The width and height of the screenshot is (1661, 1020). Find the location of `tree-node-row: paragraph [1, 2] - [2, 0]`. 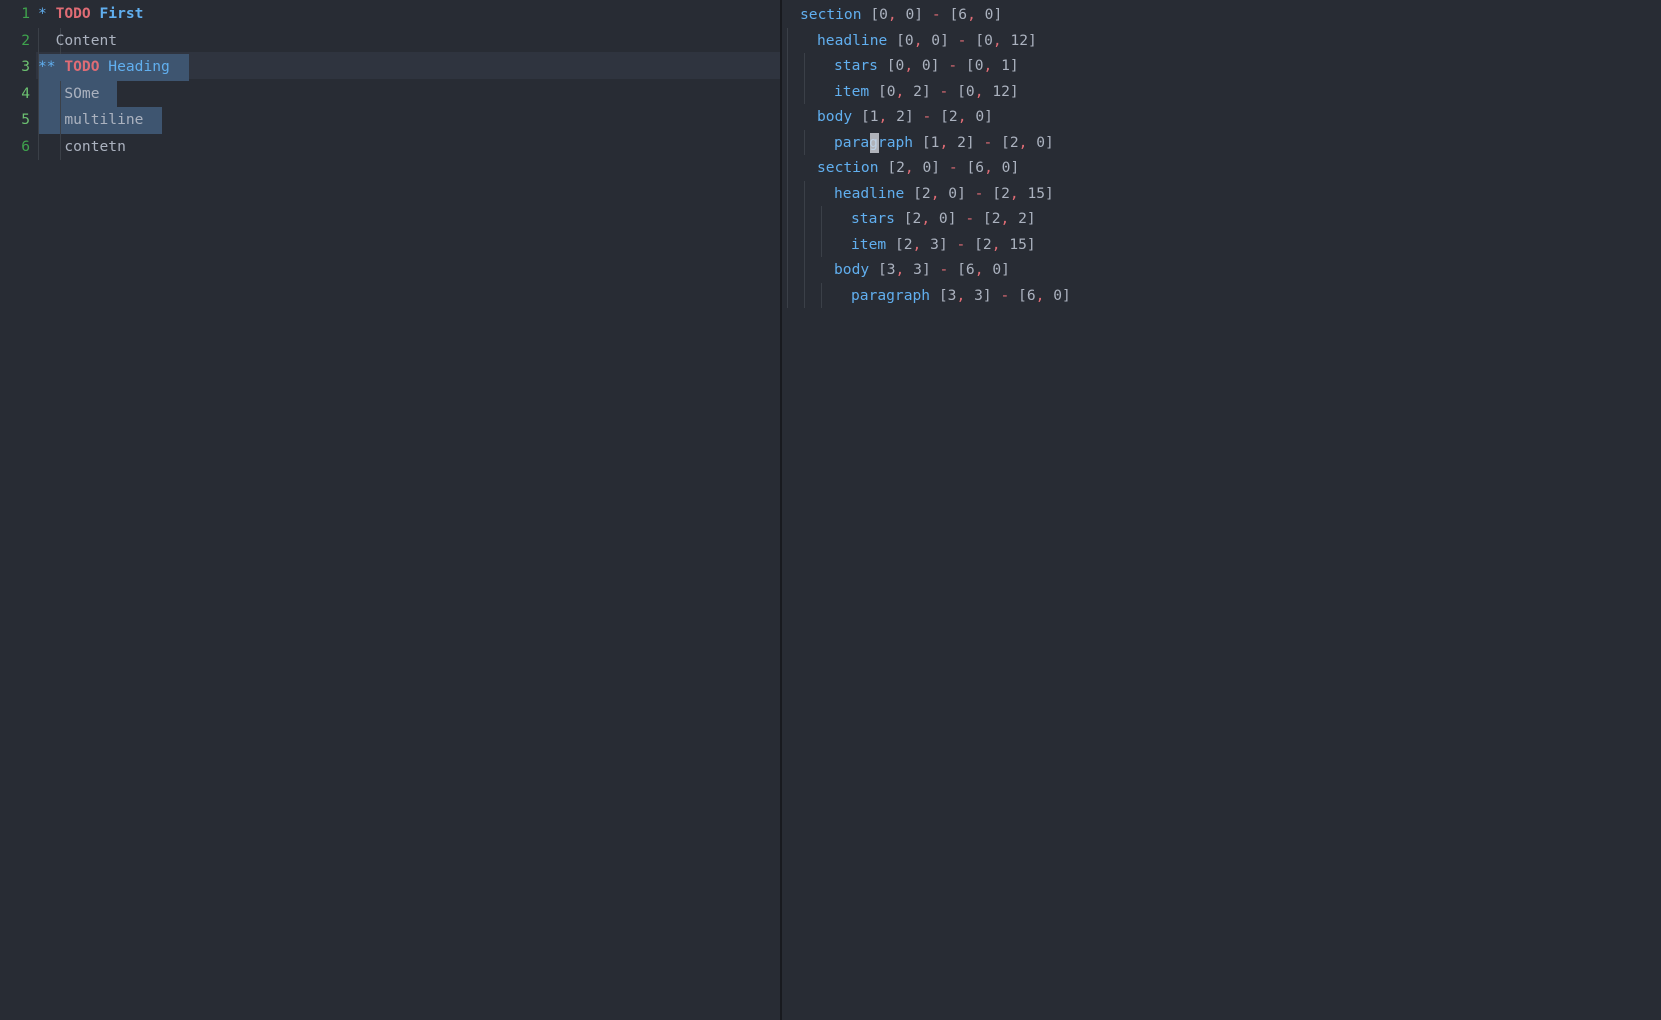

tree-node-row: paragraph [1, 2] - [2, 0] is located at coordinates (944, 143).